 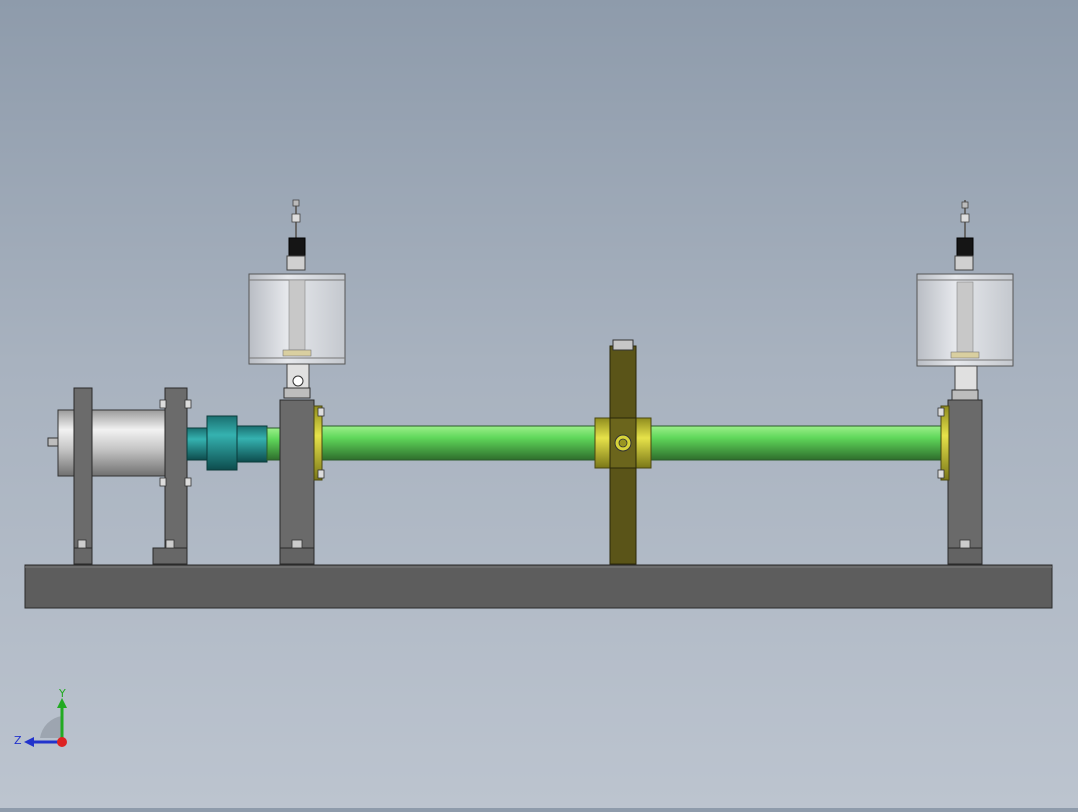 What do you see at coordinates (234, 443) in the screenshot?
I see `shaft-coupling` at bounding box center [234, 443].